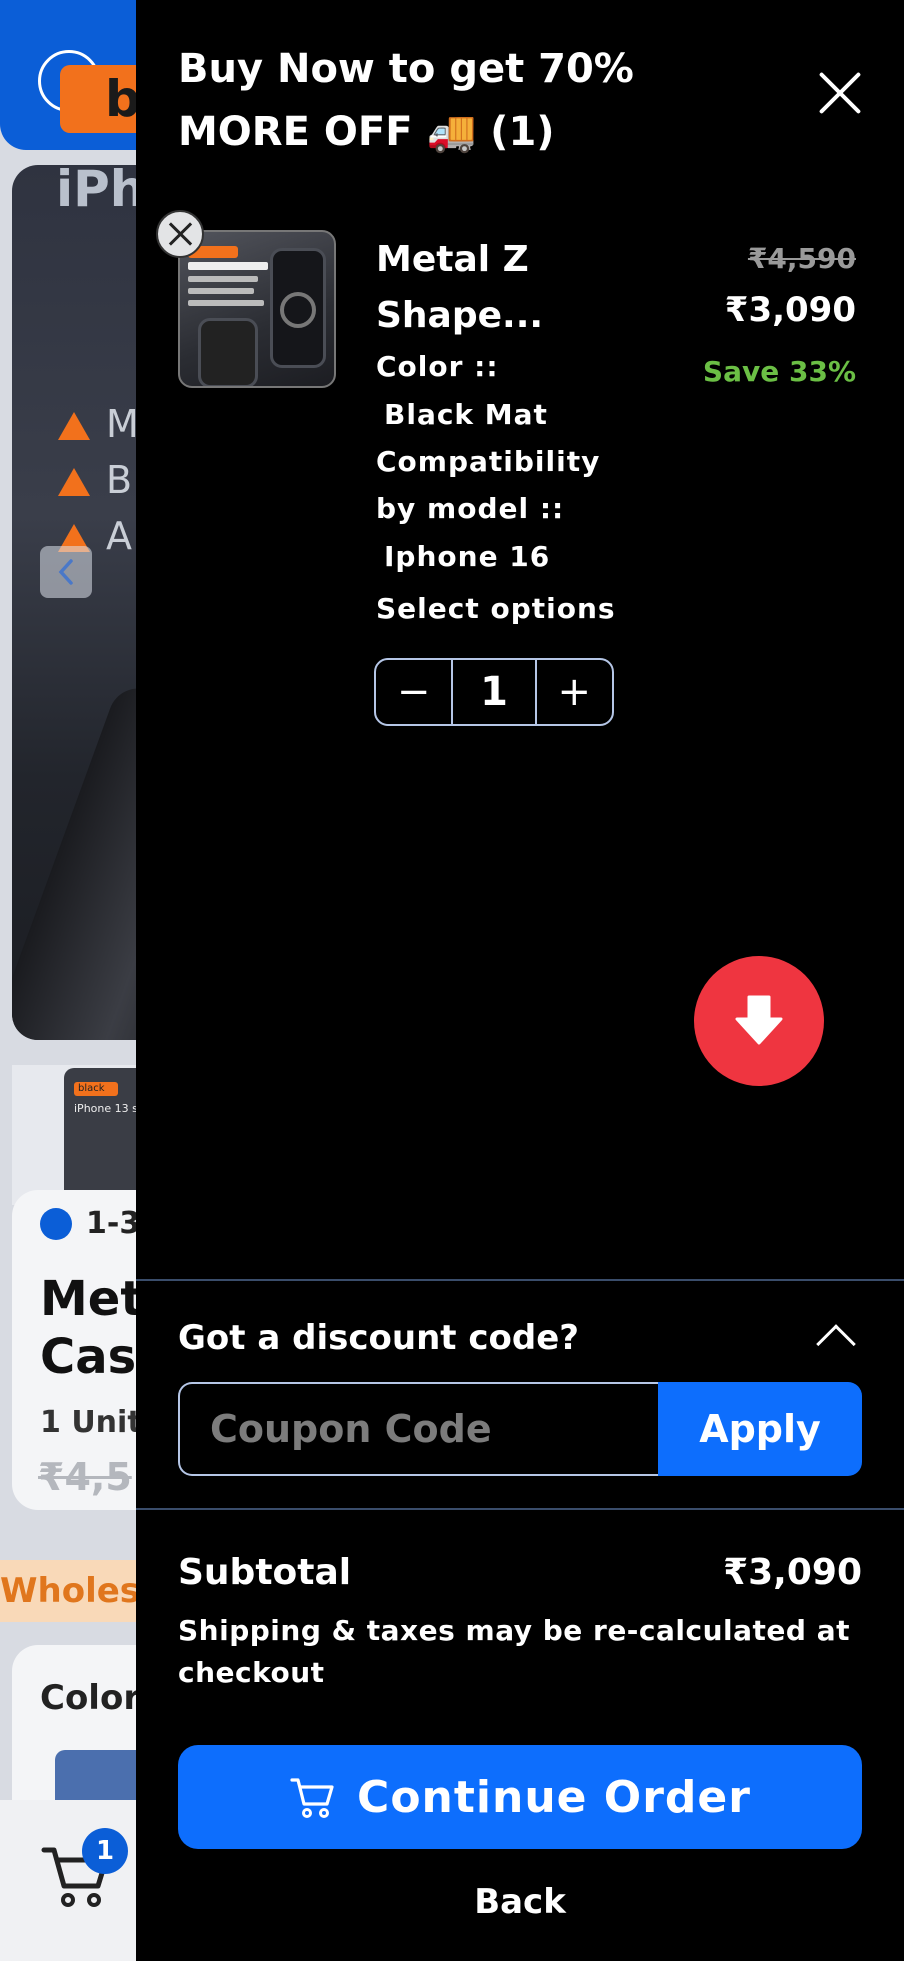 This screenshot has width=904, height=1961. I want to click on back-link: Back, so click(520, 1902).